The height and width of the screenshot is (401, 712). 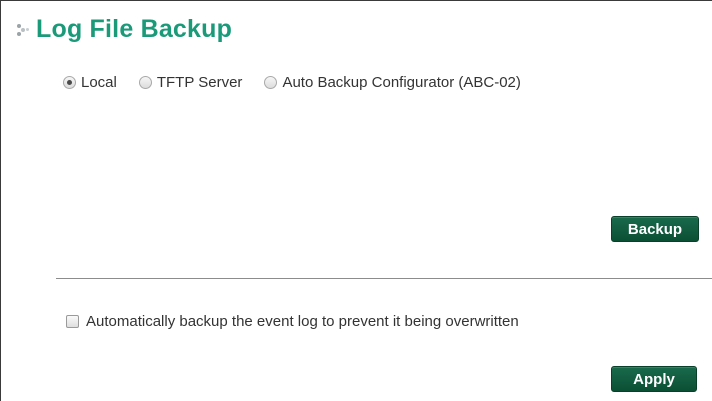 I want to click on auto-backup-checkbox, so click(x=72, y=321).